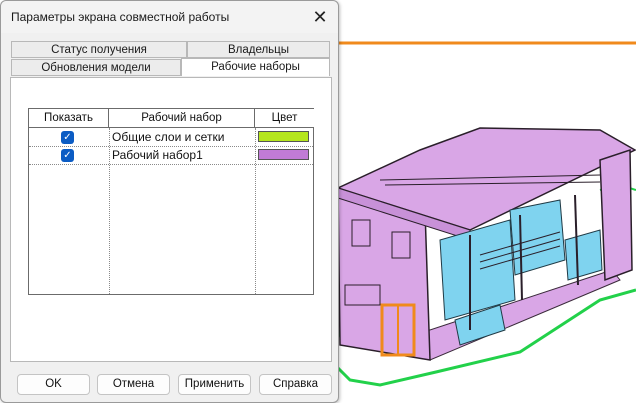  I want to click on cancel-button: Отмена, so click(133, 384).